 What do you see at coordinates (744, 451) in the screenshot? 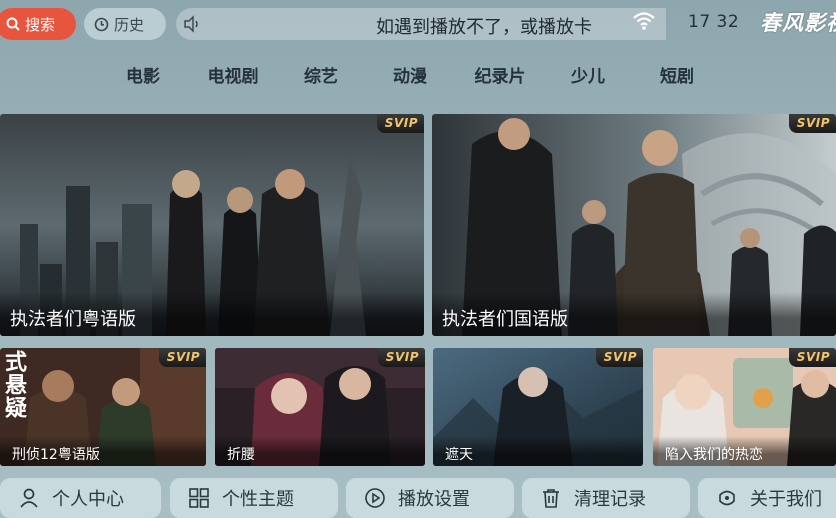
I see `card-title: 陷入我们的热恋` at bounding box center [744, 451].